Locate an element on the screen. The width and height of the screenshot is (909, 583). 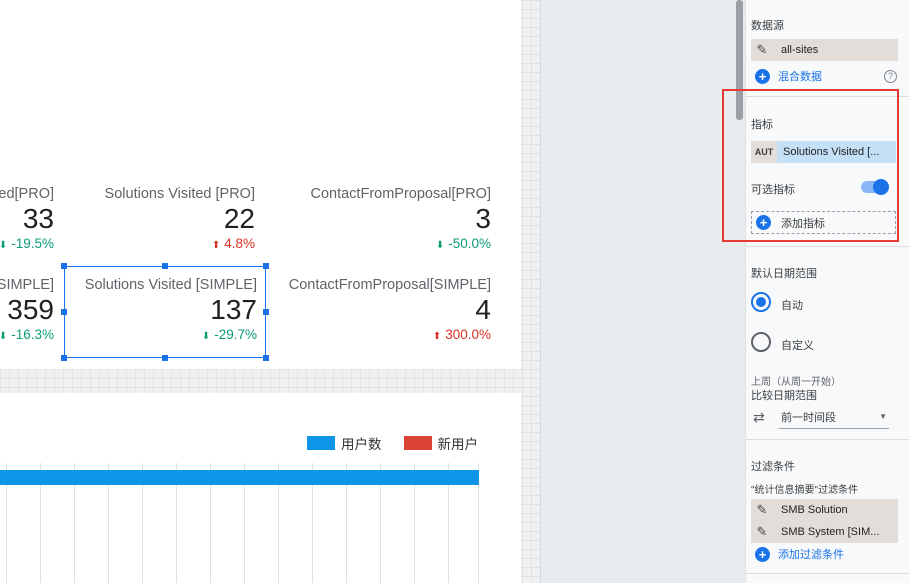
radio-auto-label: 自动 is located at coordinates (792, 306).